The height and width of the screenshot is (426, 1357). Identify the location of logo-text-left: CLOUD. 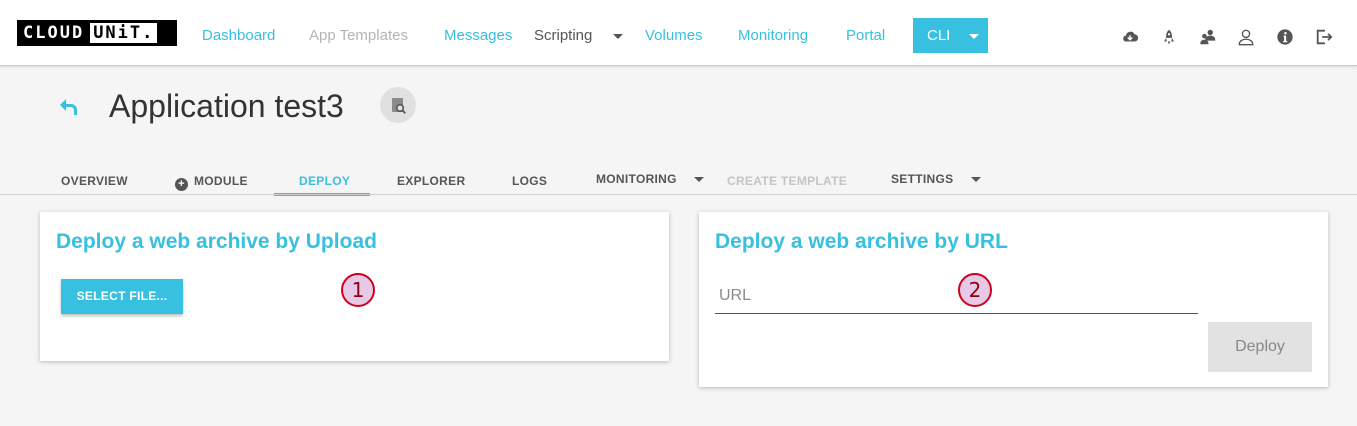
(54, 33).